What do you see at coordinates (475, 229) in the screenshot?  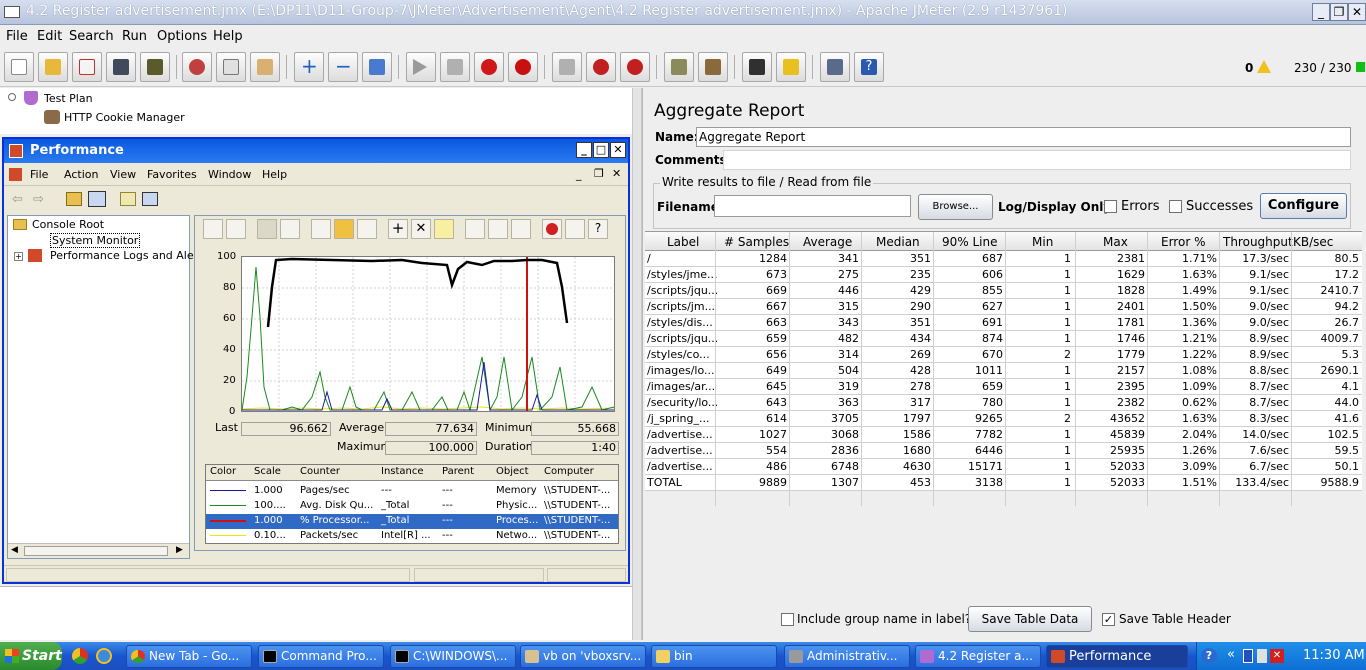 I see `copy-properties-icon` at bounding box center [475, 229].